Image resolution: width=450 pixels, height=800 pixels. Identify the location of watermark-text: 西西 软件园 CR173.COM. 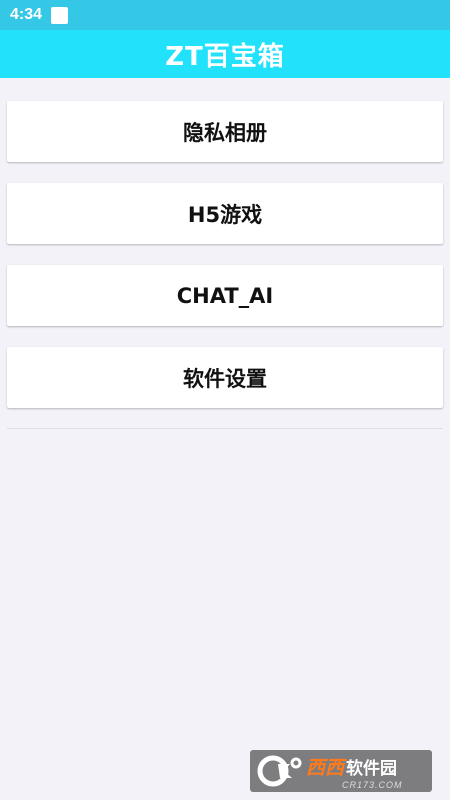
(354, 771).